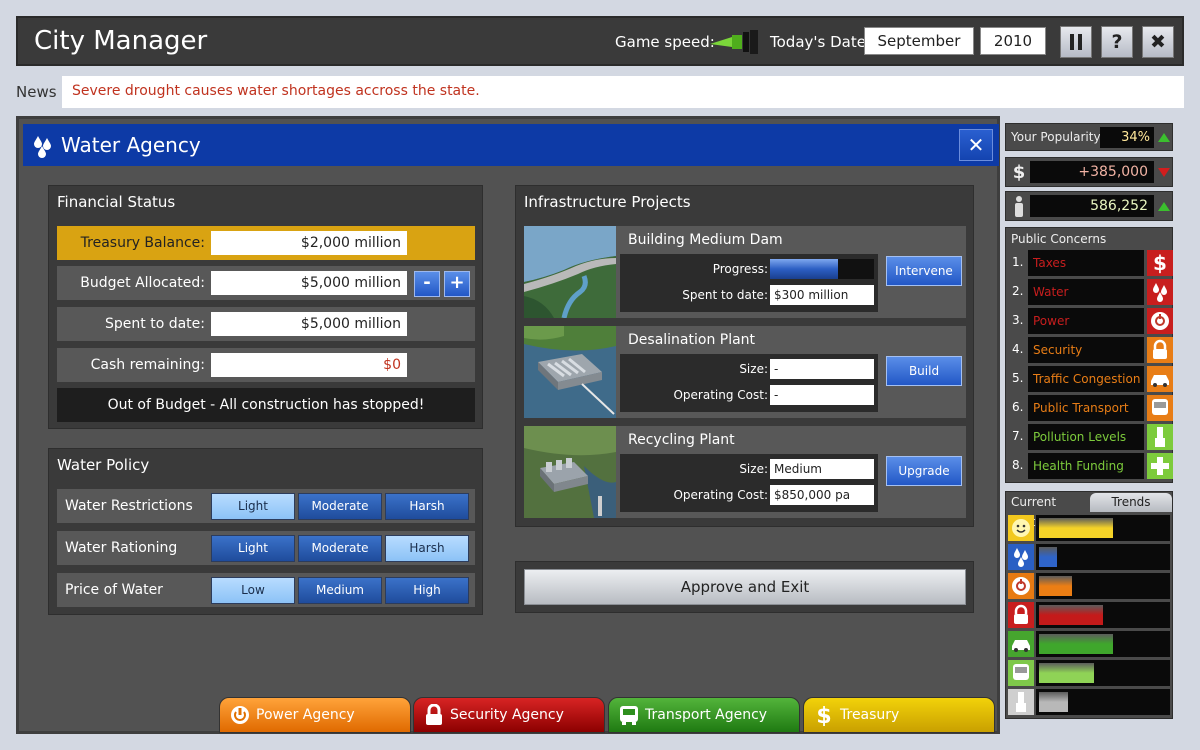  I want to click on public-concerns-title: Public Concerns, so click(1059, 239).